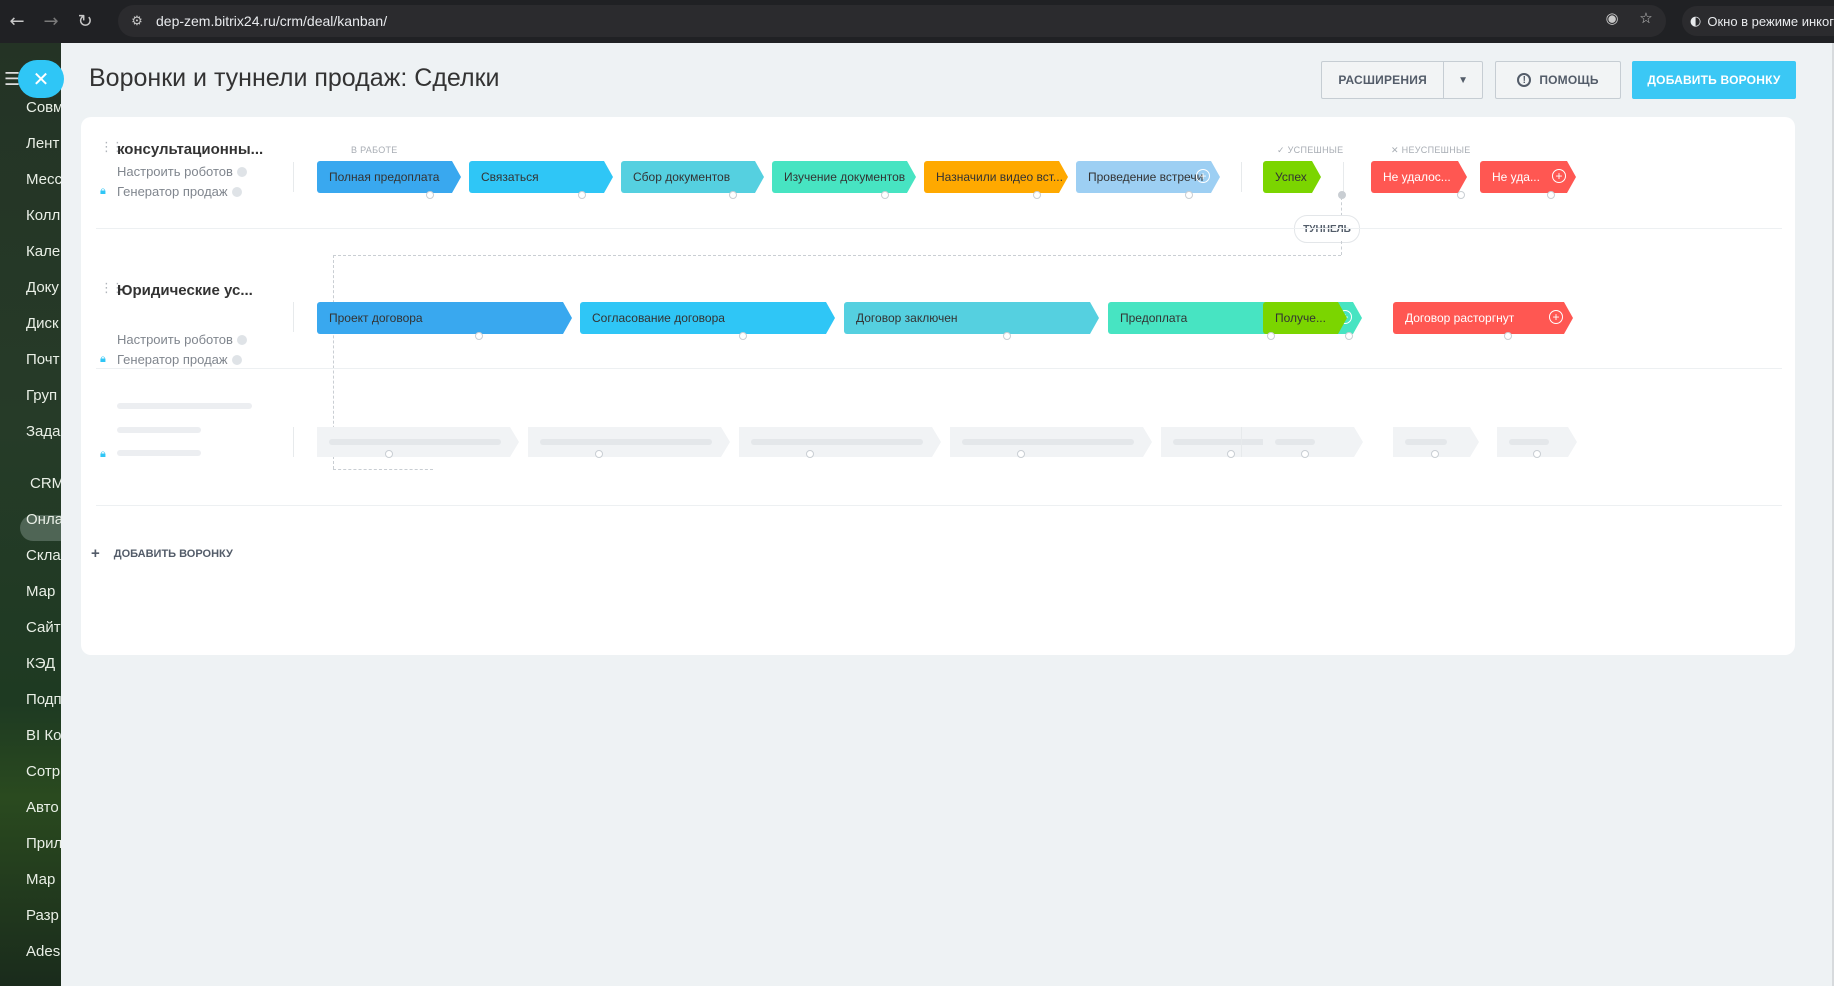 The image size is (1834, 986). What do you see at coordinates (1646, 18) in the screenshot?
I see `star-icon: ☆` at bounding box center [1646, 18].